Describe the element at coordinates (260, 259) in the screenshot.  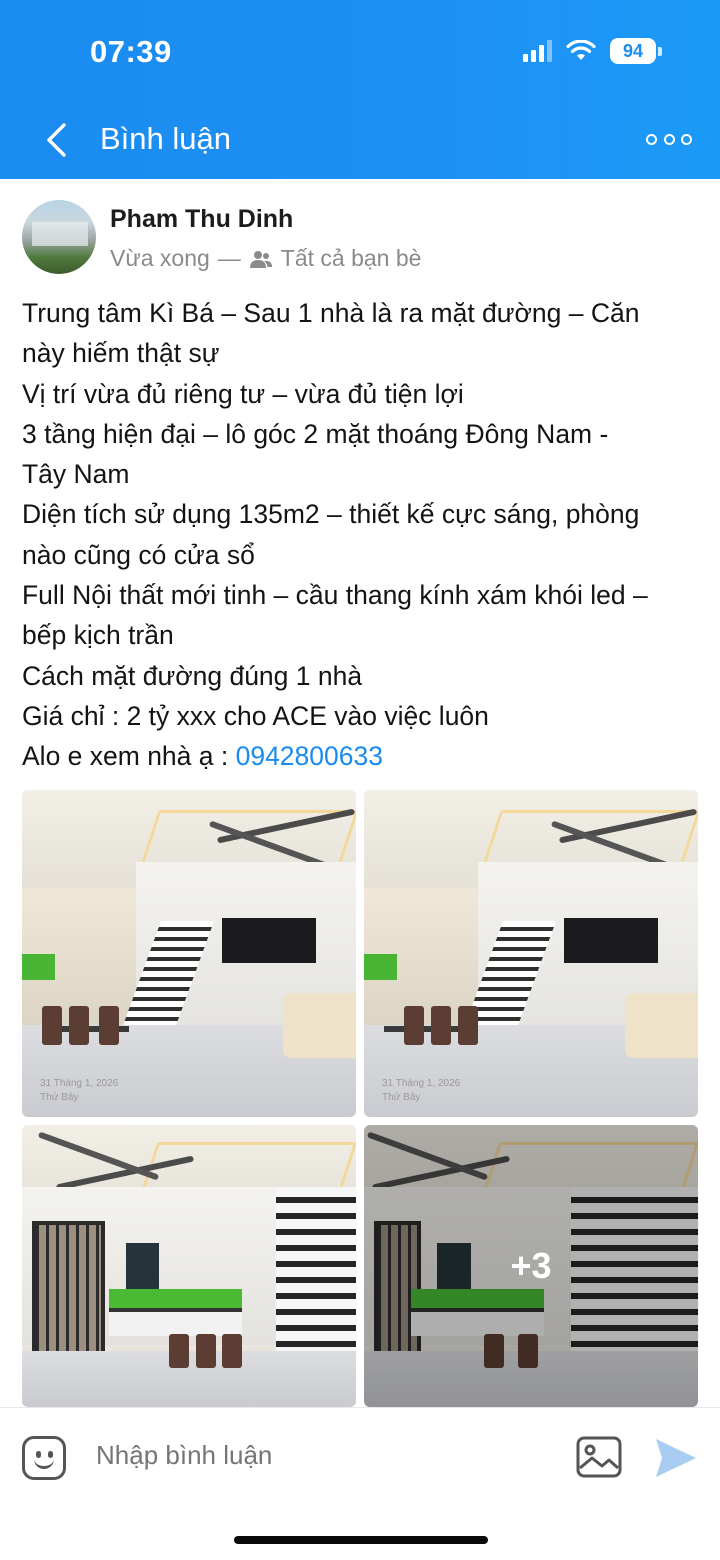
I see `friends-icon` at that location.